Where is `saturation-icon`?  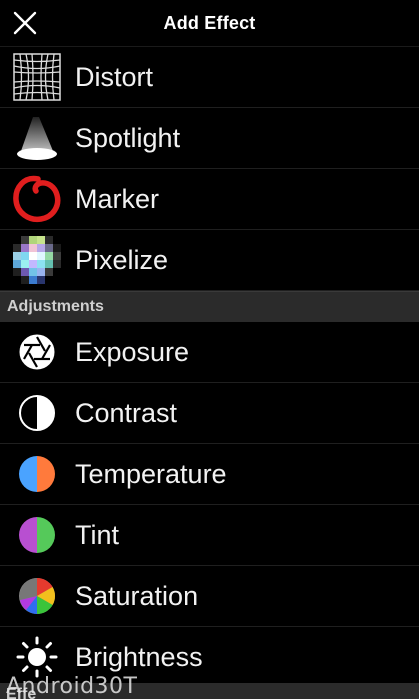
saturation-icon is located at coordinates (37, 596).